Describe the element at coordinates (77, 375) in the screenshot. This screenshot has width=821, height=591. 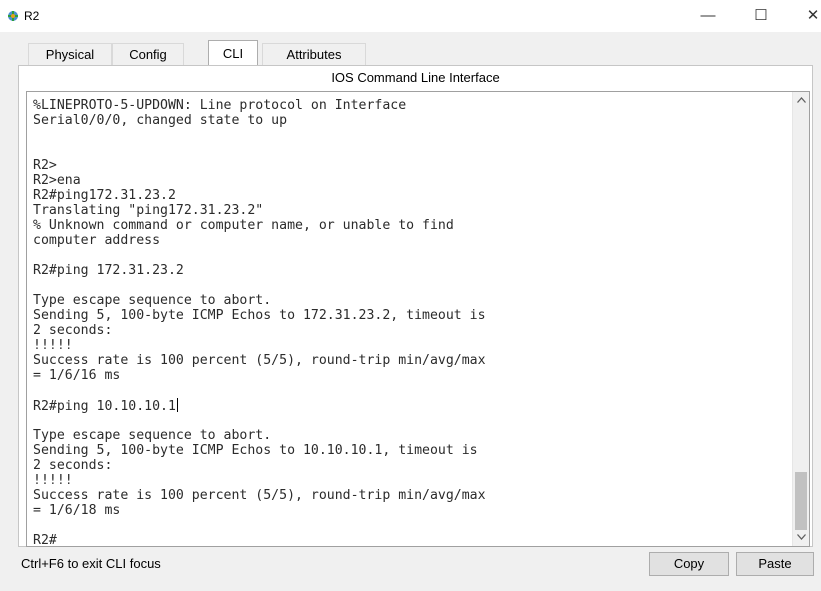
I see `terminal-line: = 1/6/16 ms` at that location.